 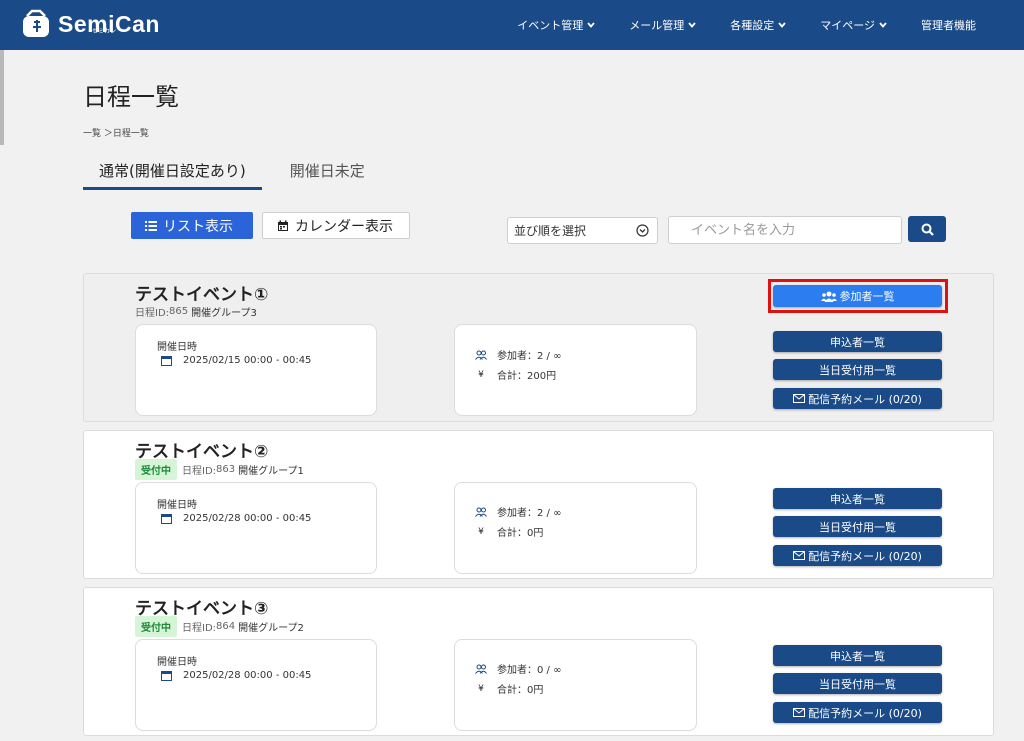 What do you see at coordinates (867, 296) in the screenshot?
I see `button-label: 参加者一覧` at bounding box center [867, 296].